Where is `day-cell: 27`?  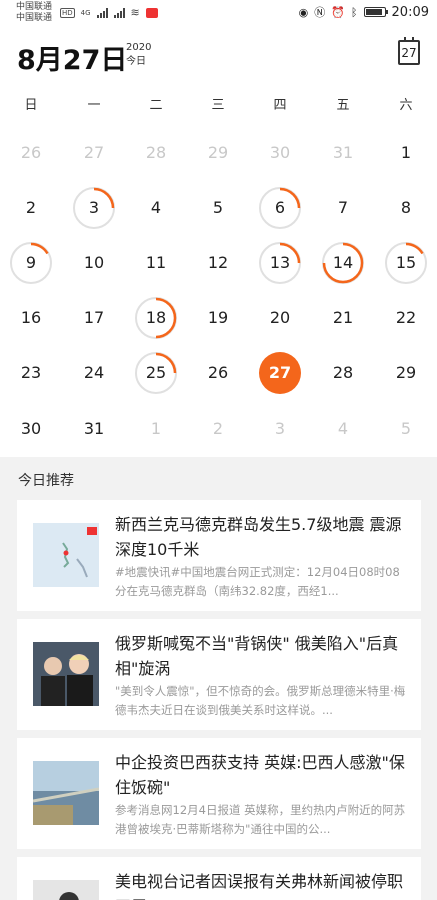 day-cell: 27 is located at coordinates (94, 153).